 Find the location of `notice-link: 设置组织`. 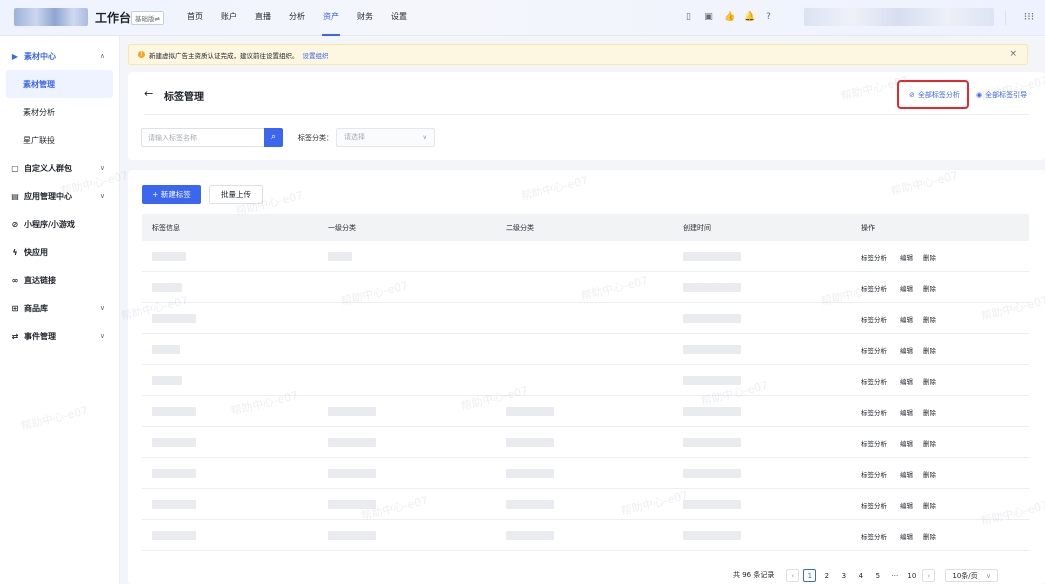

notice-link: 设置组织 is located at coordinates (316, 55).